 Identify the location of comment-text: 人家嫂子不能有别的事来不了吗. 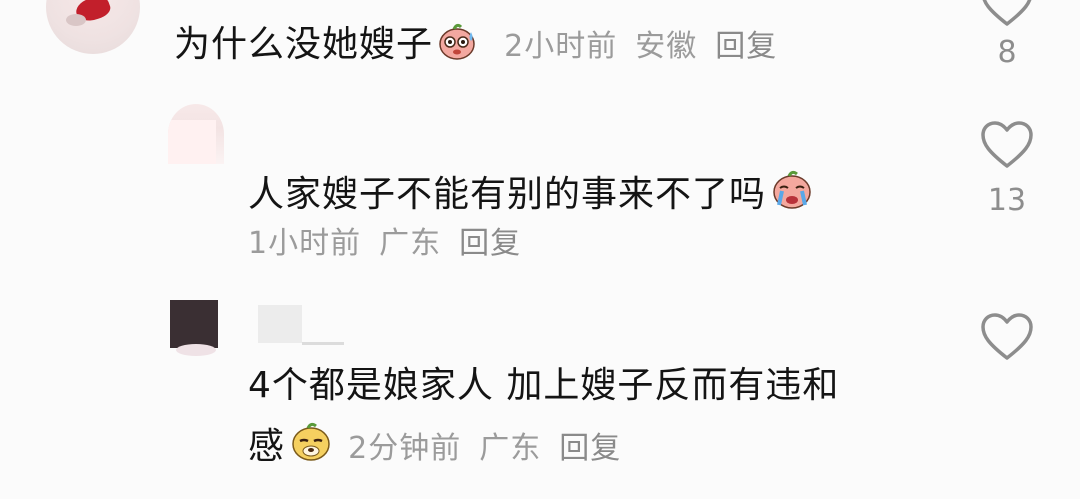
(507, 194).